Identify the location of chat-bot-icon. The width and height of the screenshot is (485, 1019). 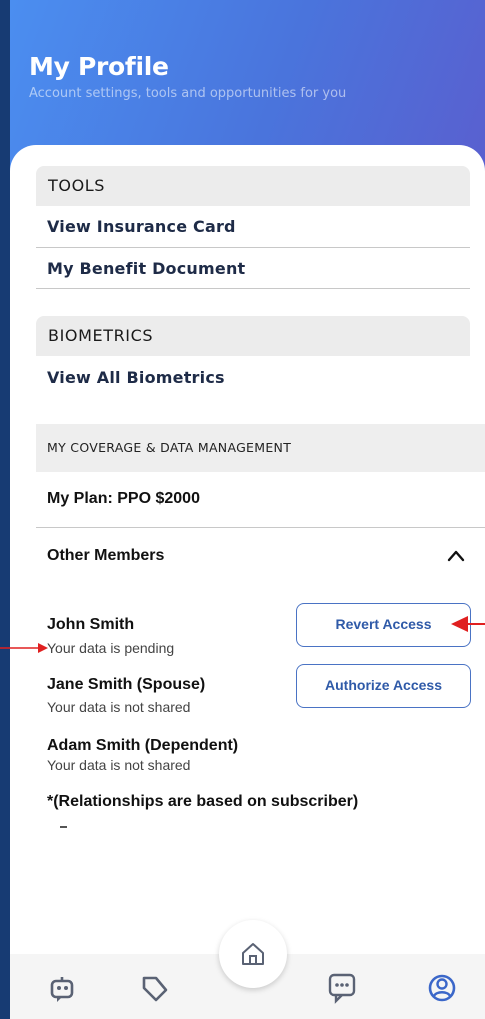
(63, 989).